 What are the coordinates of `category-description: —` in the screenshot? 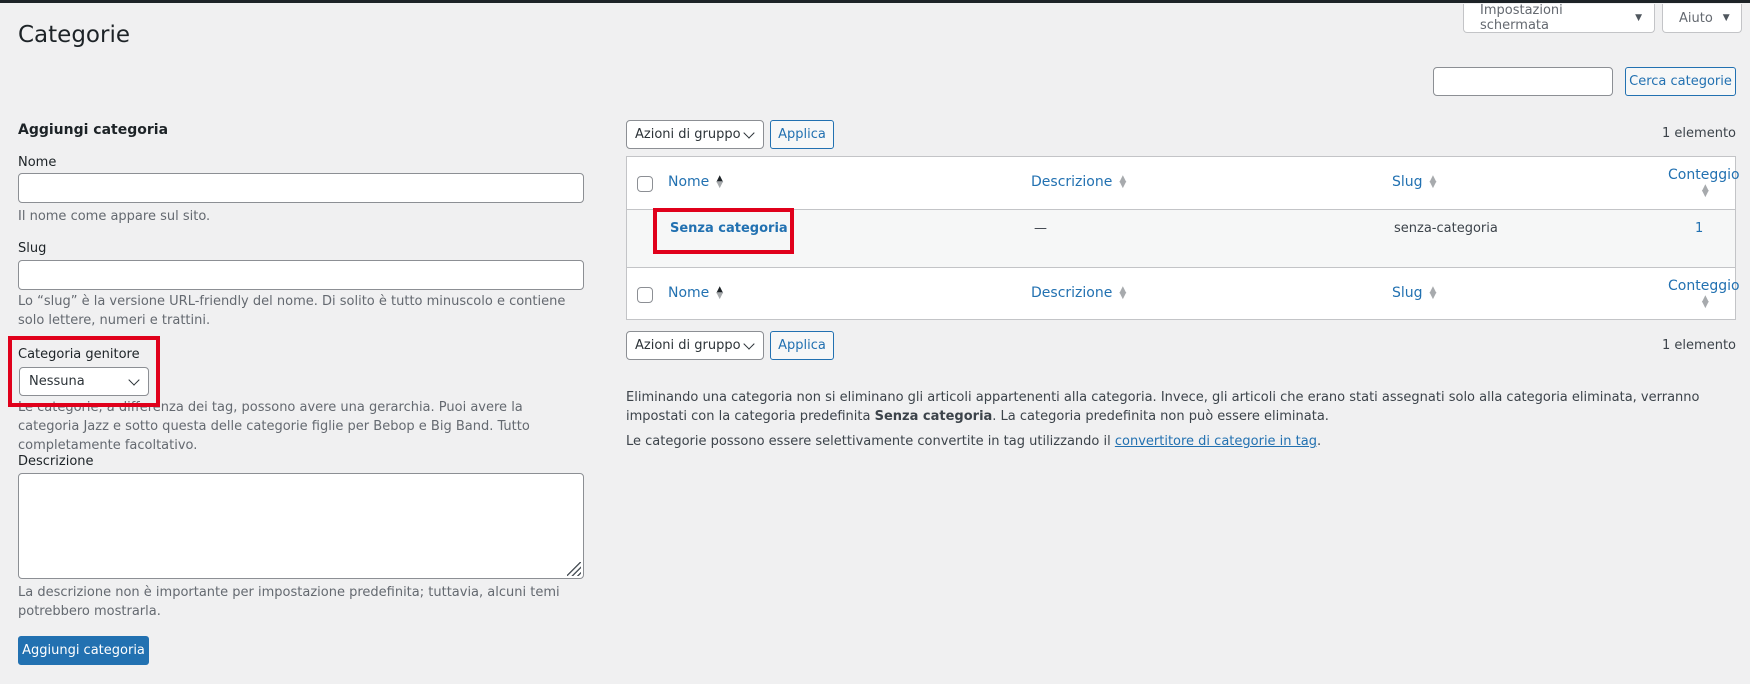 It's located at (1040, 228).